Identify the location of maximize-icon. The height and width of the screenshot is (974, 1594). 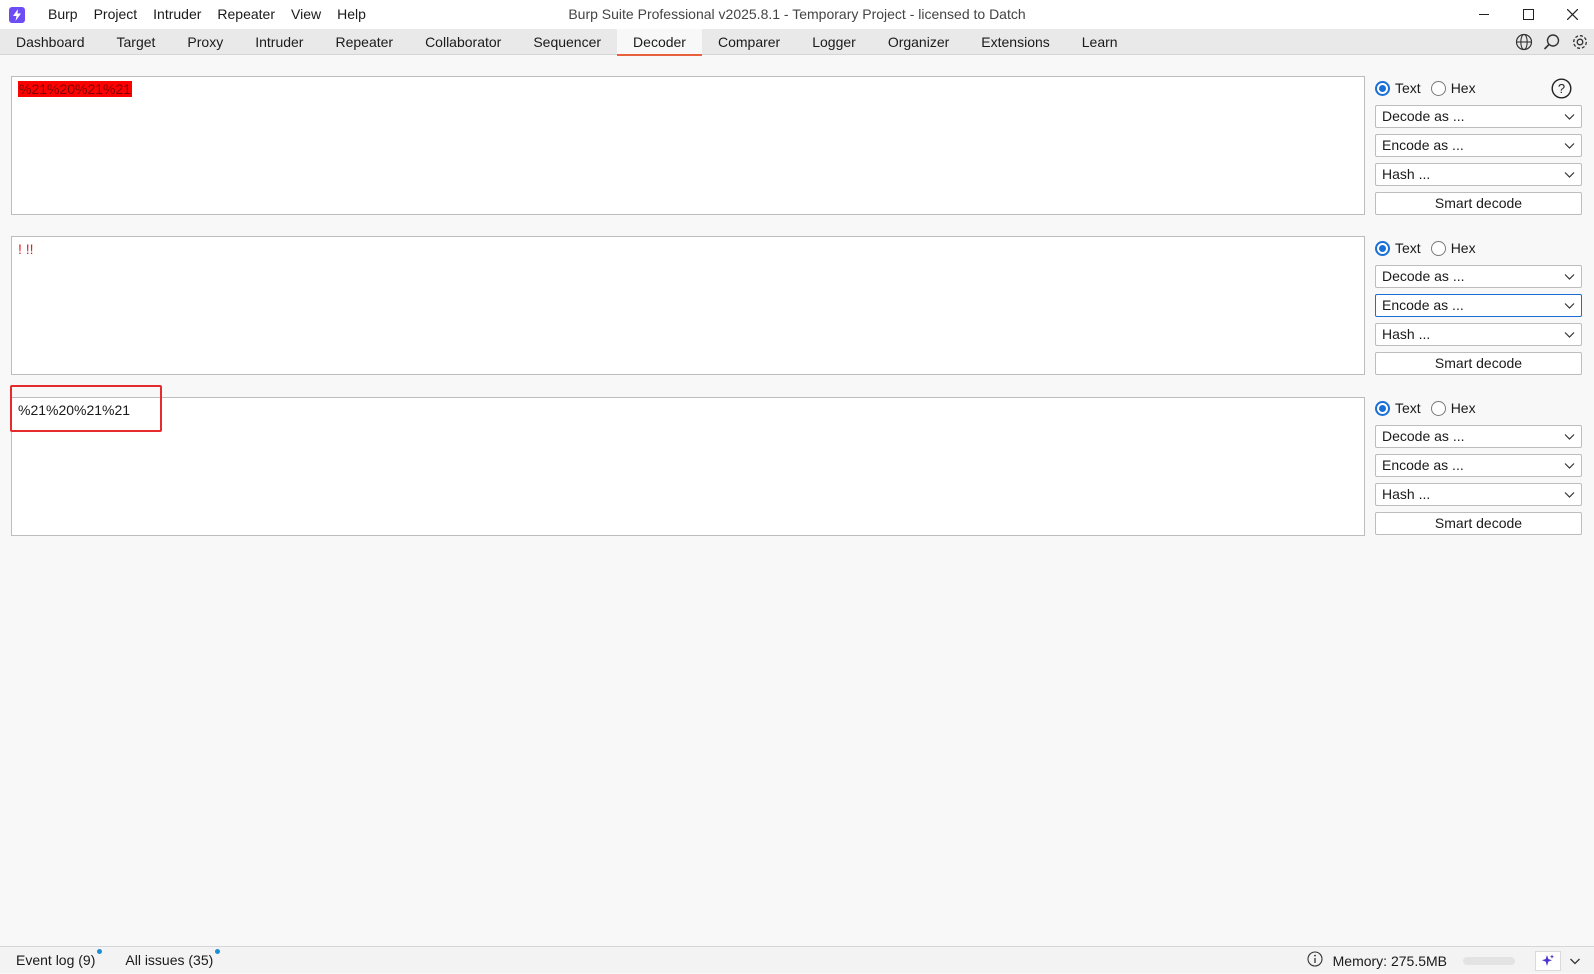
(1528, 14).